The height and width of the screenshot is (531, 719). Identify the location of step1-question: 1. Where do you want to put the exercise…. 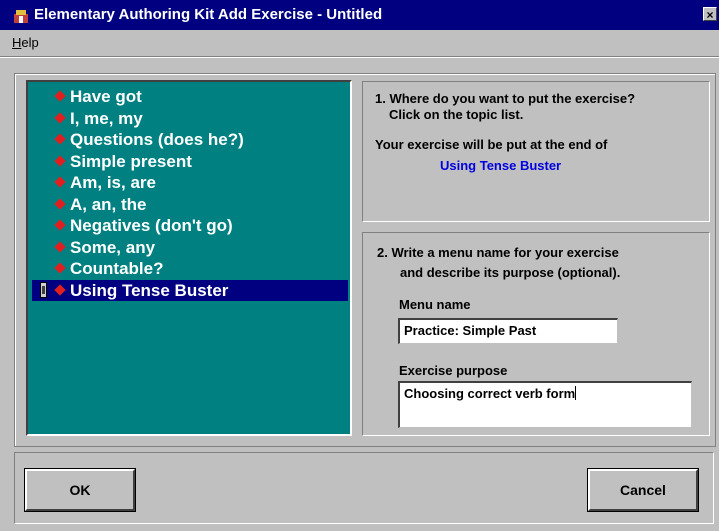
(505, 98).